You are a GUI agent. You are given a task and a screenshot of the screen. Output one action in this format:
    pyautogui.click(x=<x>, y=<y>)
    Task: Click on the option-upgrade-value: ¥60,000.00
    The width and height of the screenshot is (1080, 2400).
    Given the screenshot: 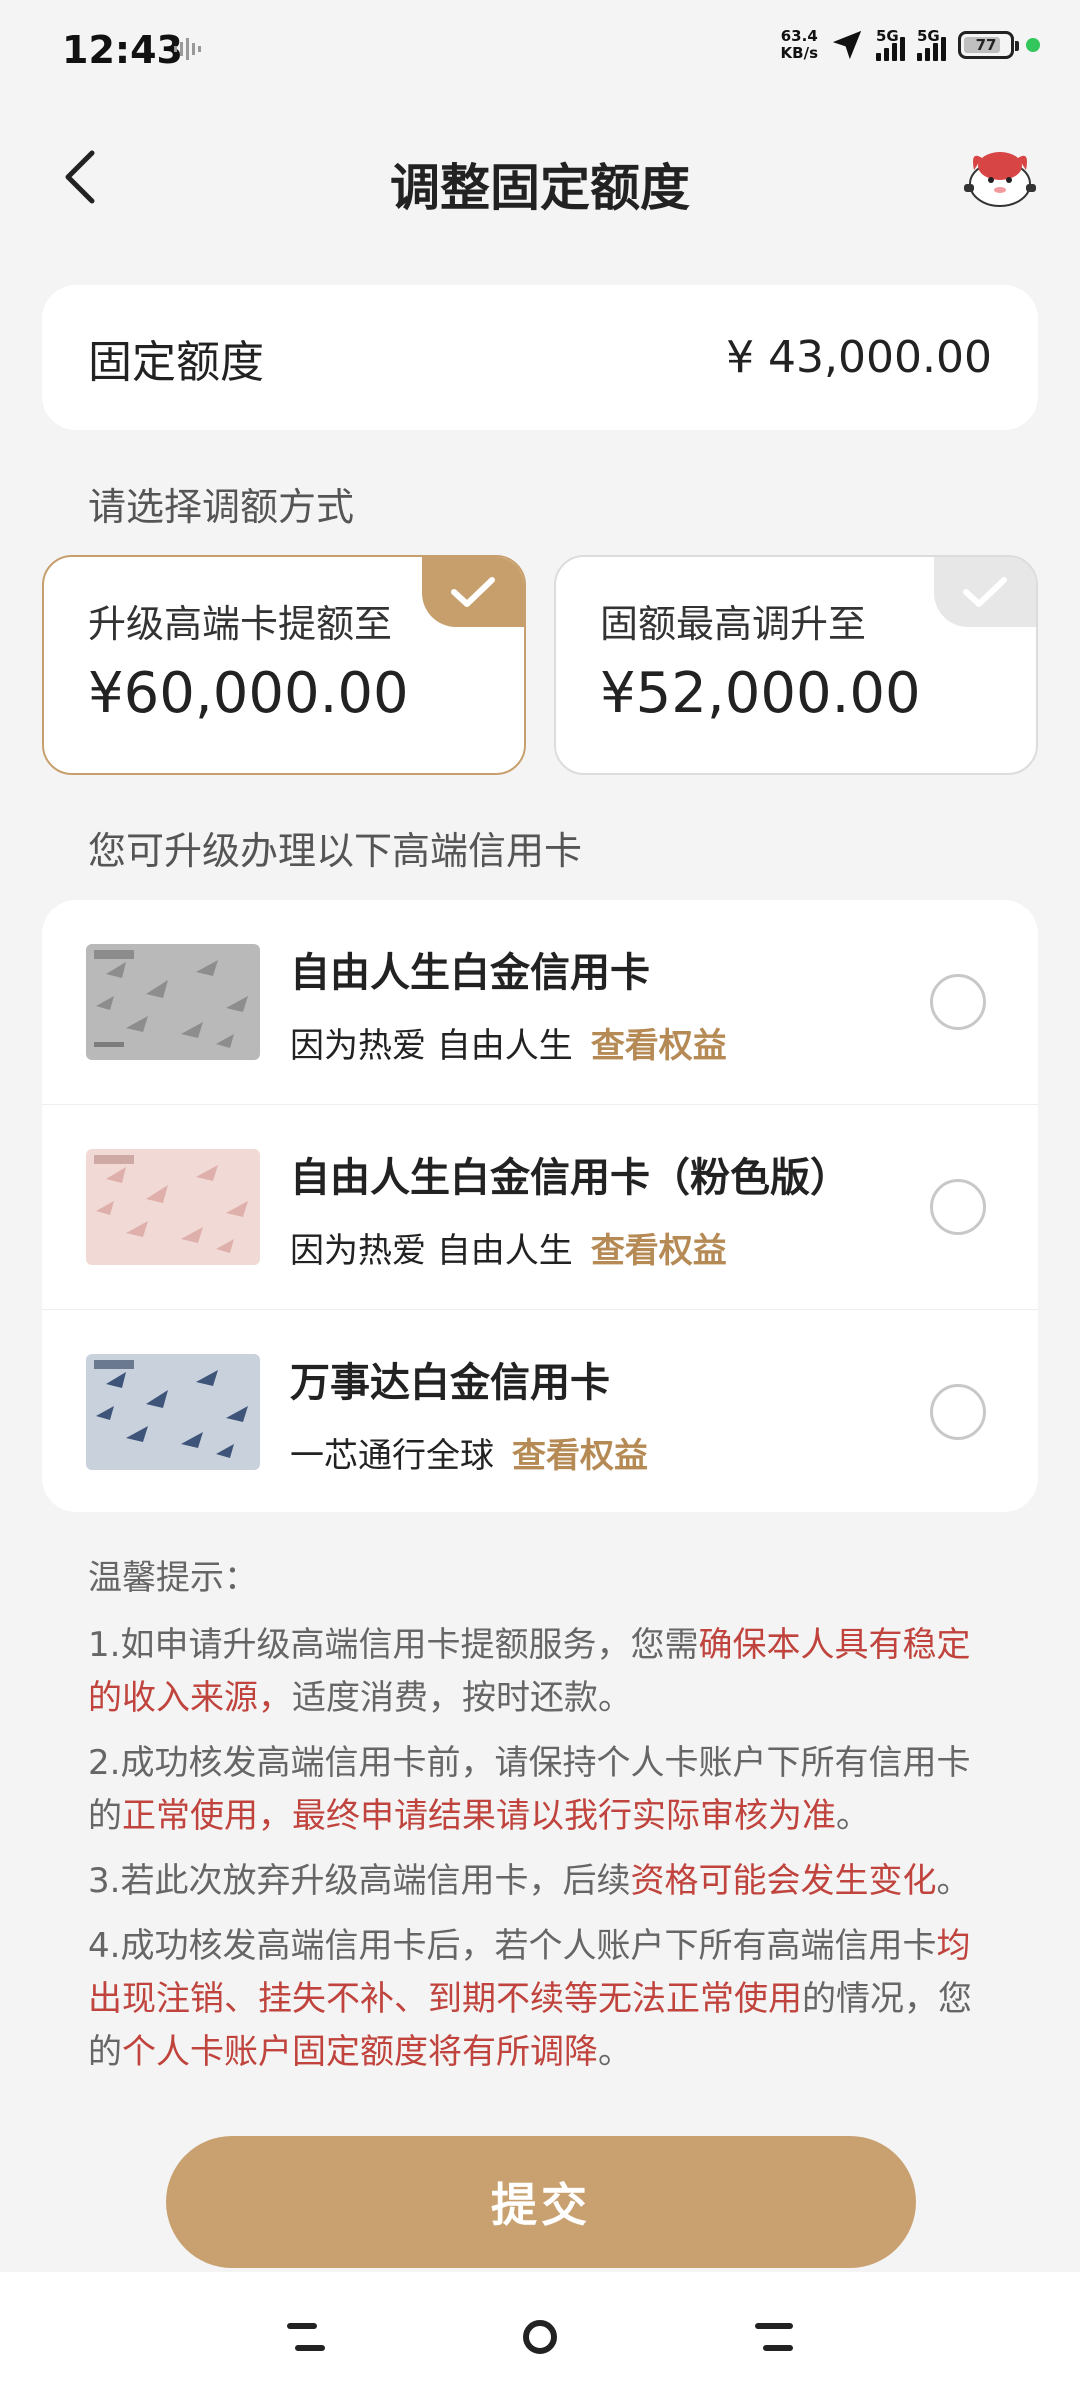 What is the action you would take?
    pyautogui.click(x=248, y=693)
    